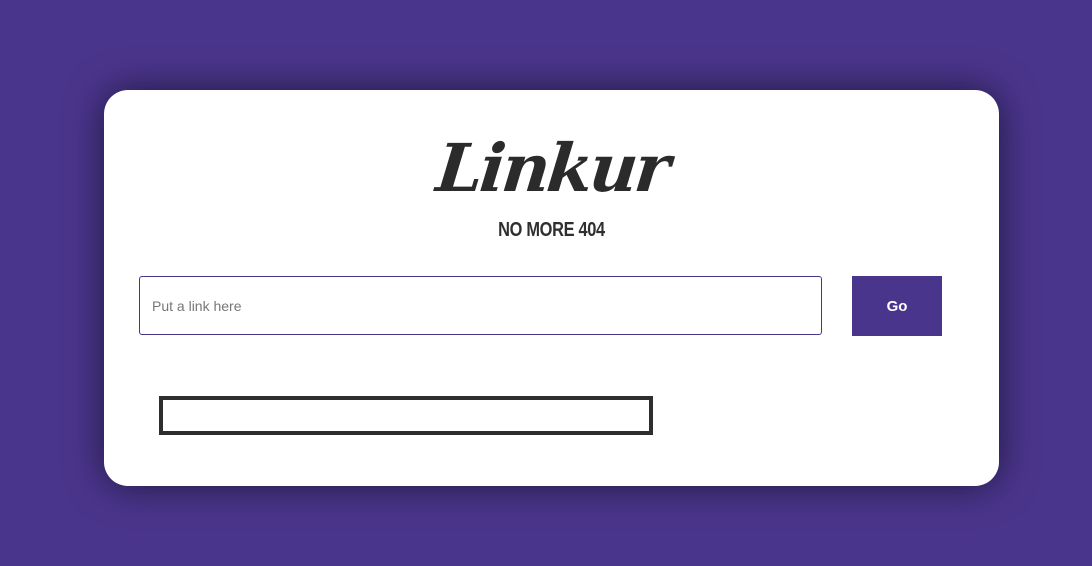 The height and width of the screenshot is (566, 1092). What do you see at coordinates (551, 168) in the screenshot?
I see `logo: Linkur` at bounding box center [551, 168].